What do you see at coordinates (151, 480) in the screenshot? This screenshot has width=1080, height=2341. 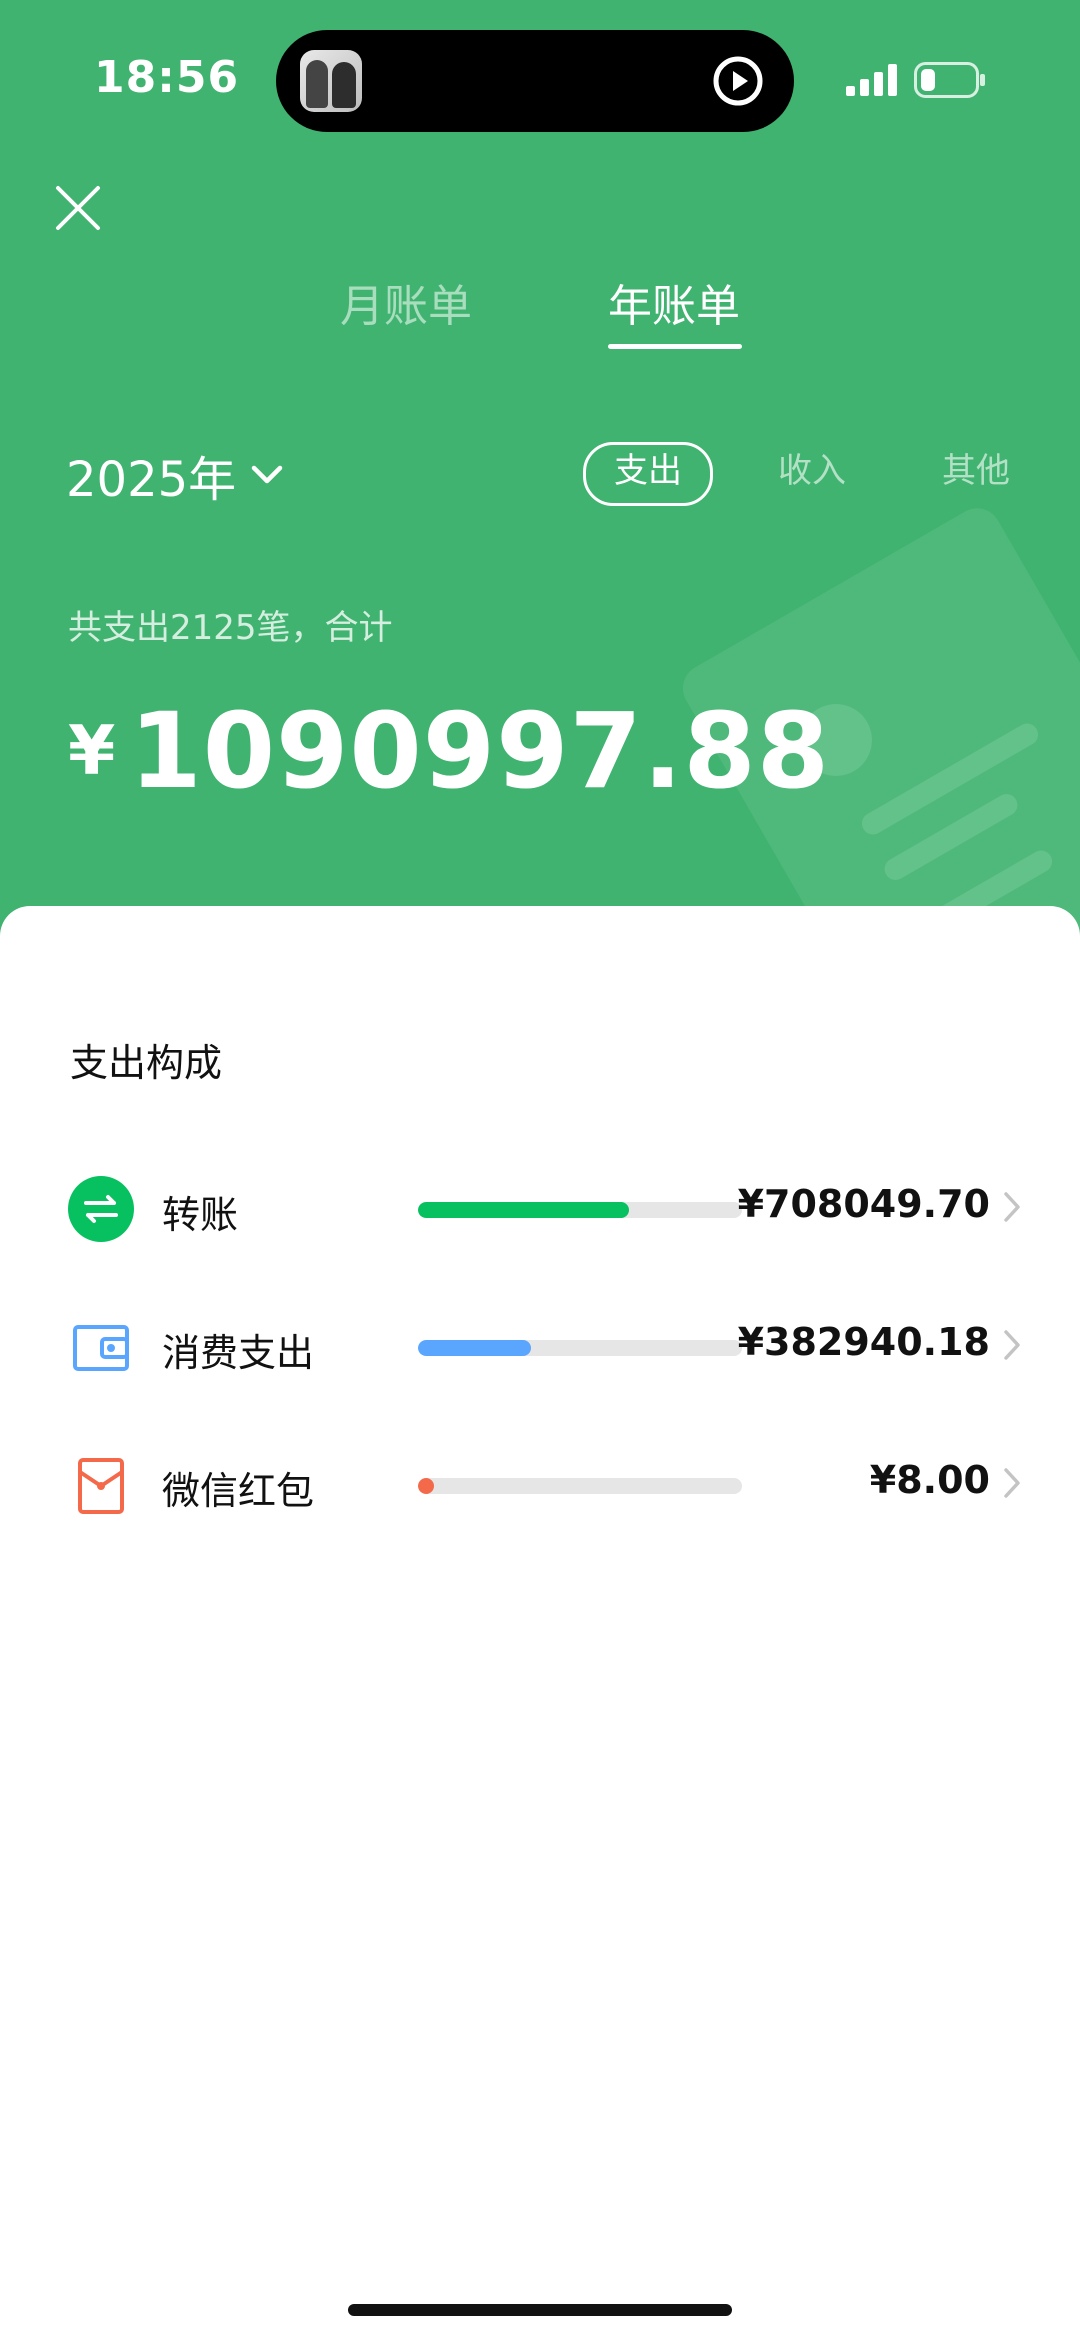 I see `year-label: 2025年` at bounding box center [151, 480].